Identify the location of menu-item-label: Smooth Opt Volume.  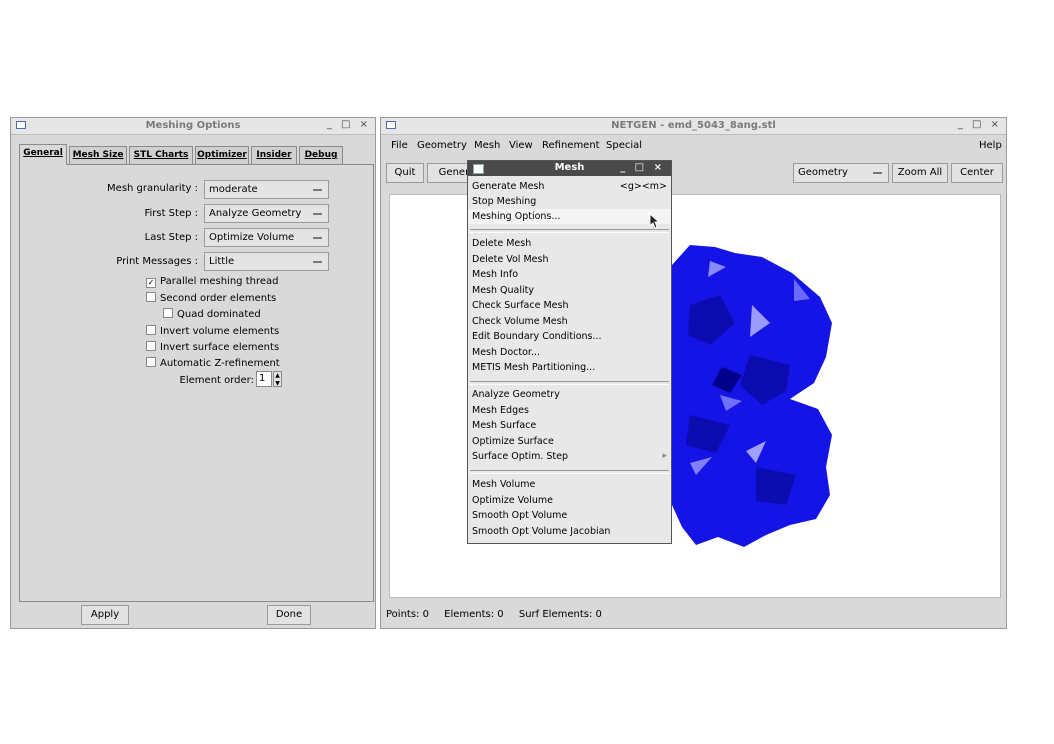
(520, 515).